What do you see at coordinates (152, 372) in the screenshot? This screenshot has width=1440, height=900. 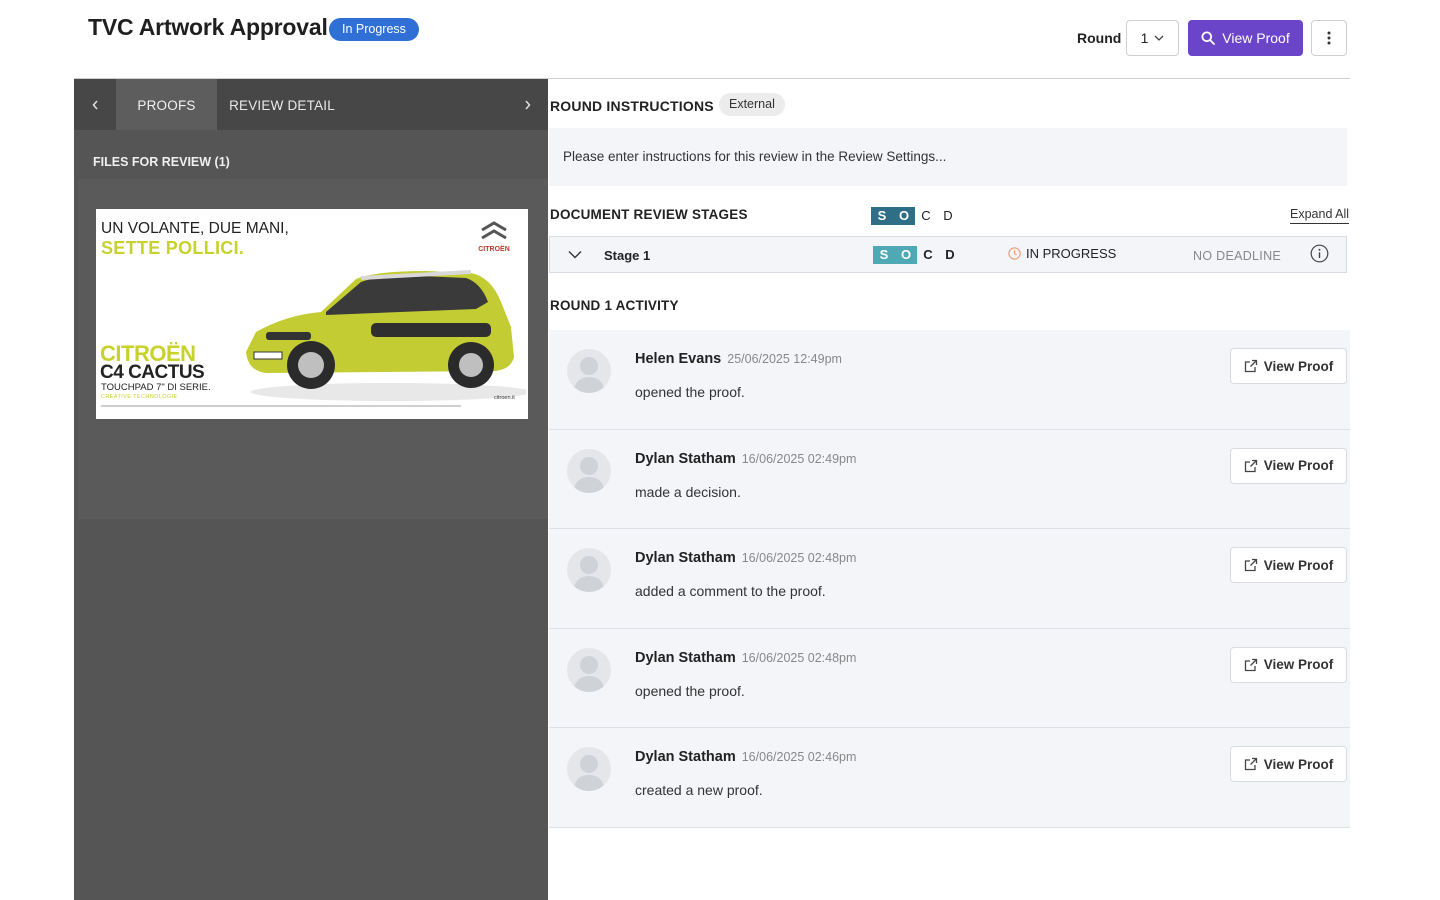 I see `thumbnail-model: C4 CACTUS` at bounding box center [152, 372].